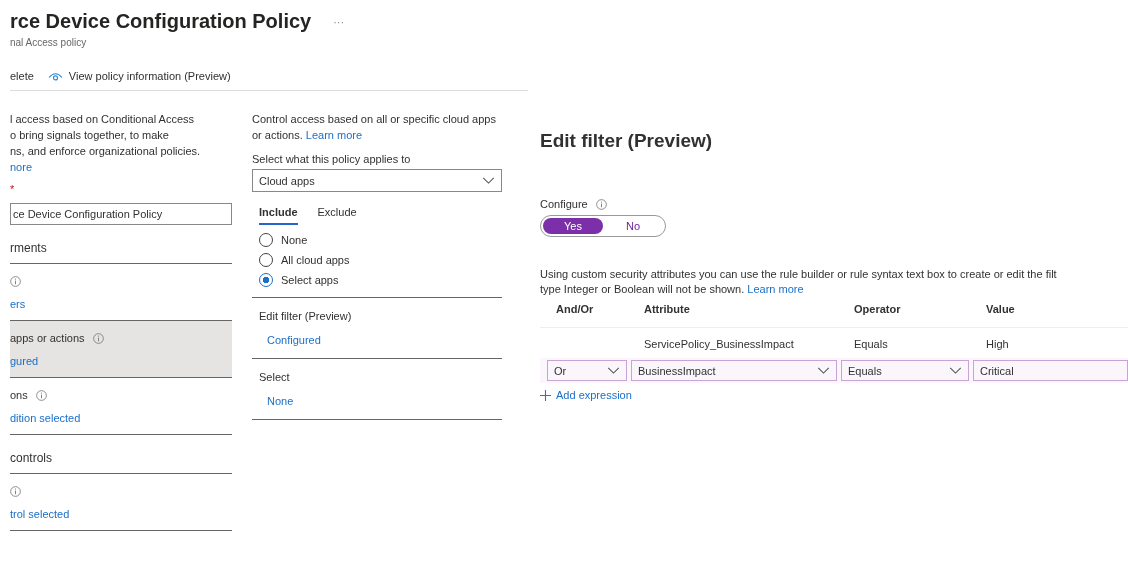  Describe the element at coordinates (998, 344) in the screenshot. I see `table-cell-text: High` at that location.